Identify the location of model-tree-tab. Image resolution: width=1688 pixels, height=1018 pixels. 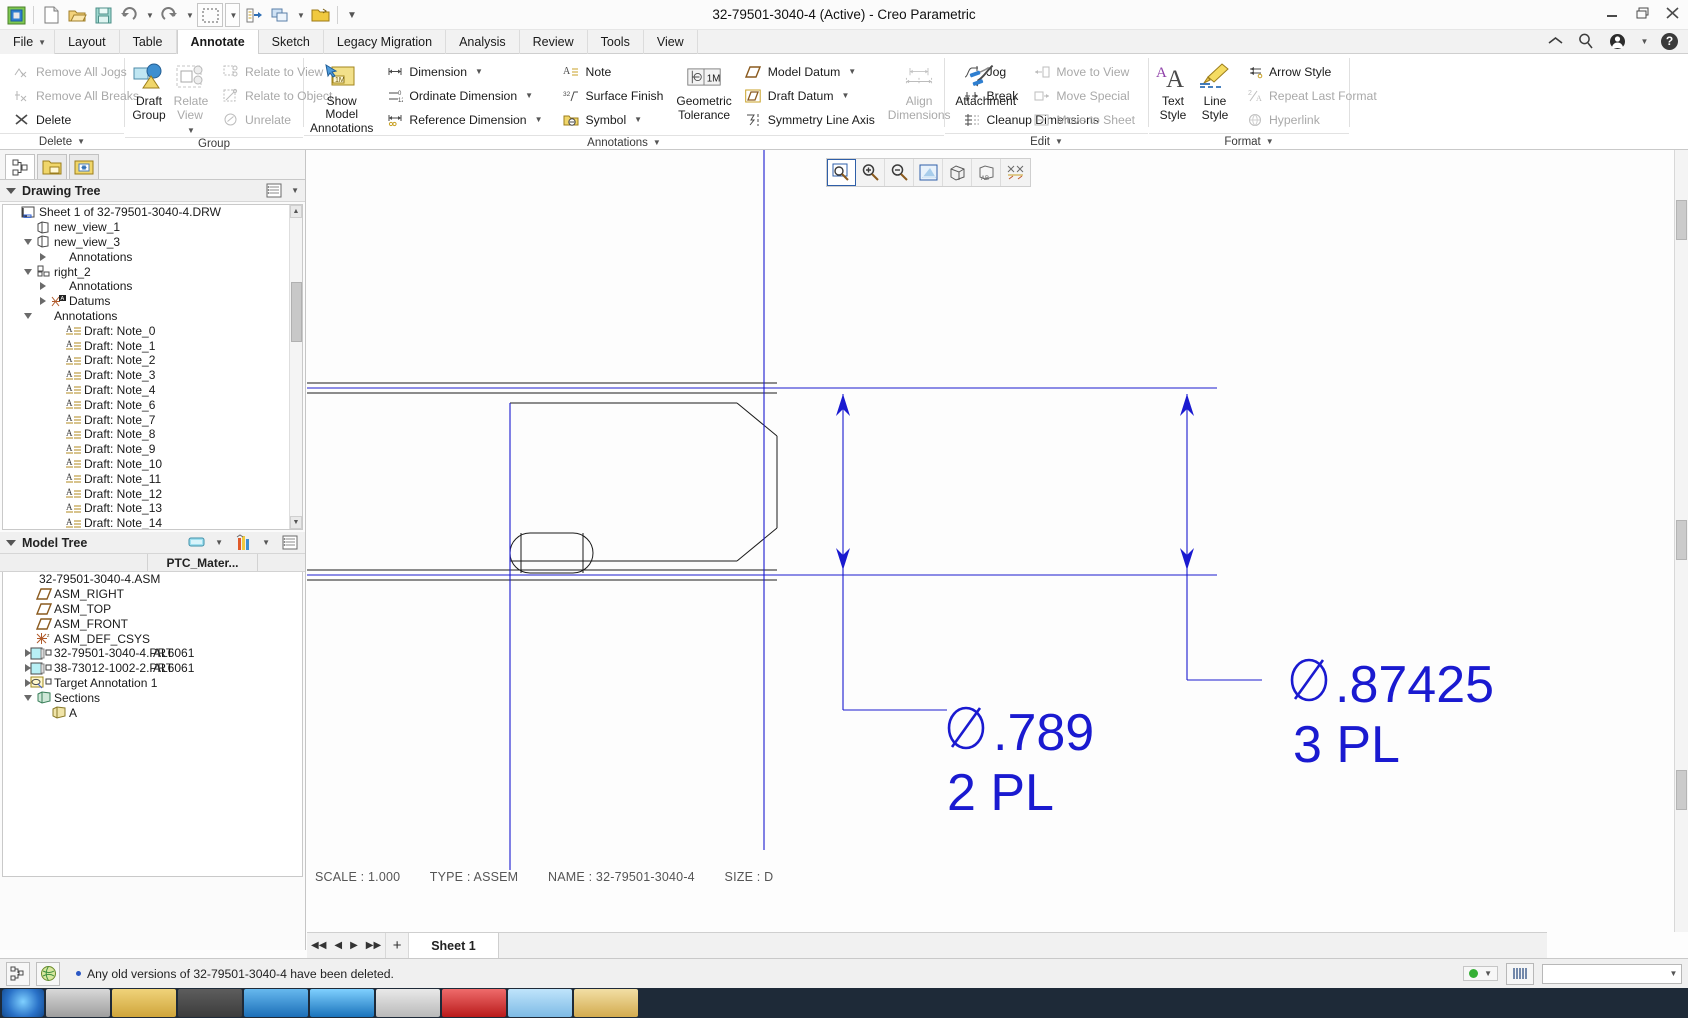
(20, 166).